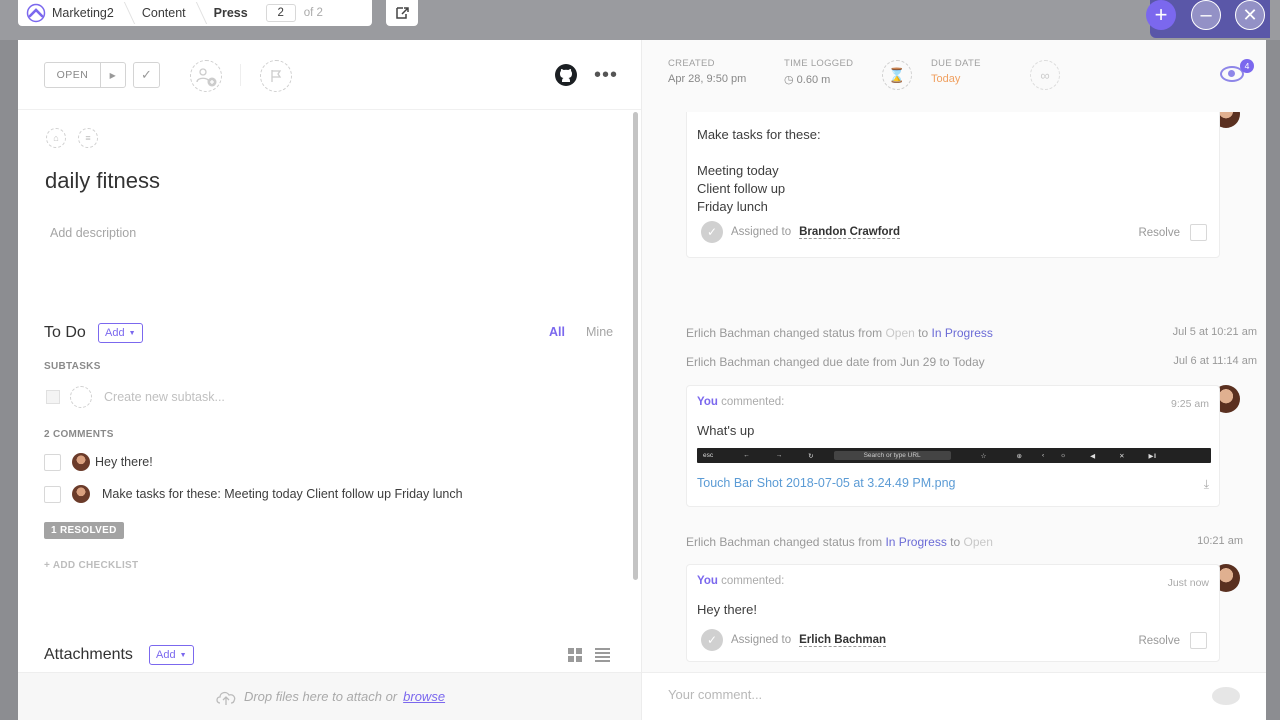 The image size is (1280, 720). What do you see at coordinates (1273, 380) in the screenshot?
I see `background-app-right` at bounding box center [1273, 380].